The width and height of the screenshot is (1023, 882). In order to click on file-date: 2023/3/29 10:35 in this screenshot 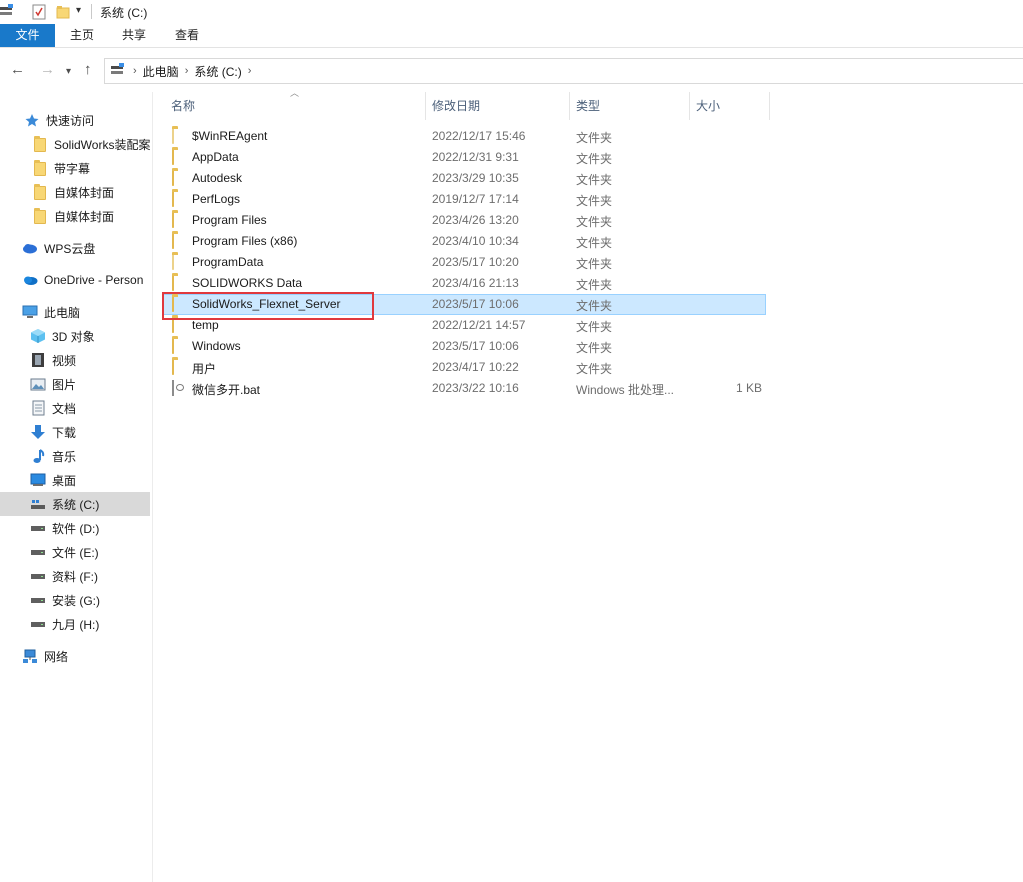, I will do `click(475, 178)`.